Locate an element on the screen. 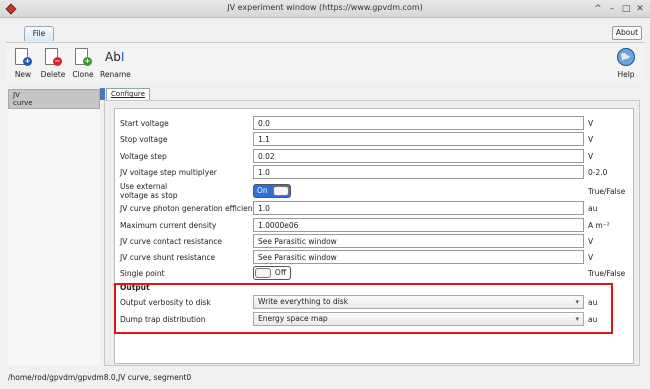  help-label: Help is located at coordinates (626, 74).